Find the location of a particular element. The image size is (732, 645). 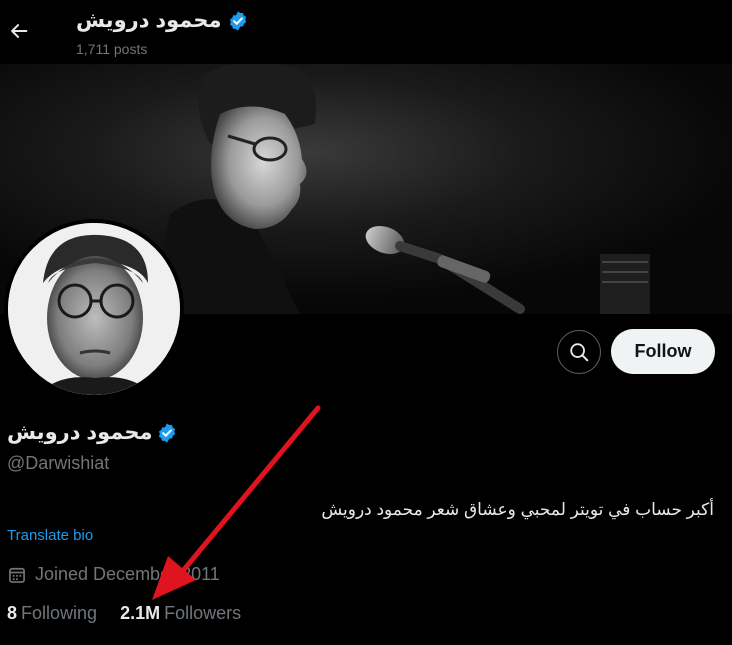

avatar-photo is located at coordinates (94, 309).